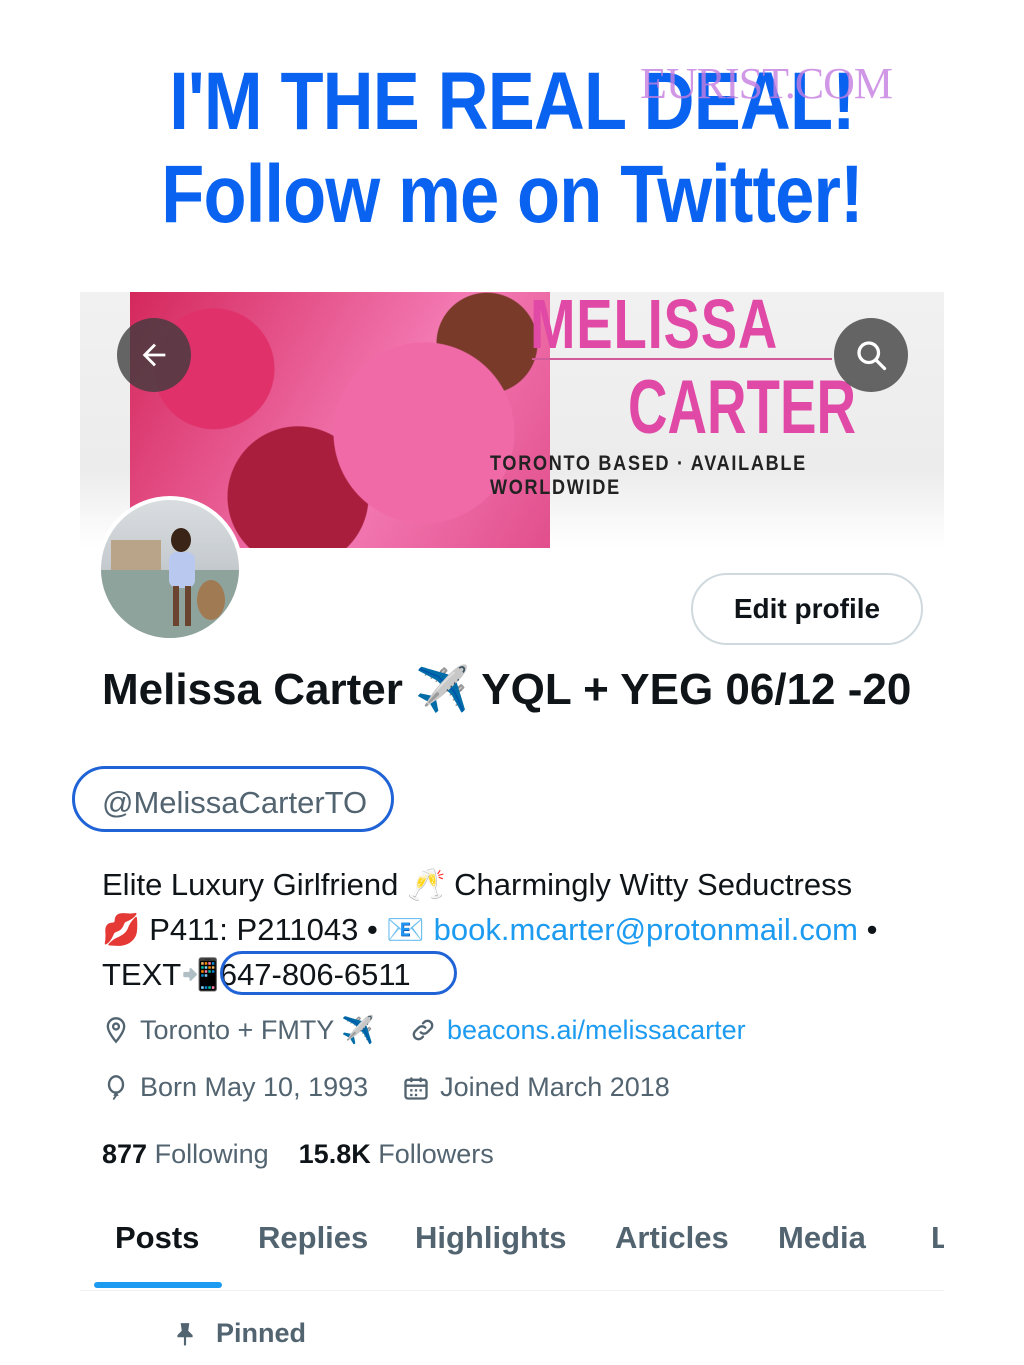 The height and width of the screenshot is (1365, 1024). Describe the element at coordinates (313, 1238) in the screenshot. I see `tab-replies: Replies` at that location.